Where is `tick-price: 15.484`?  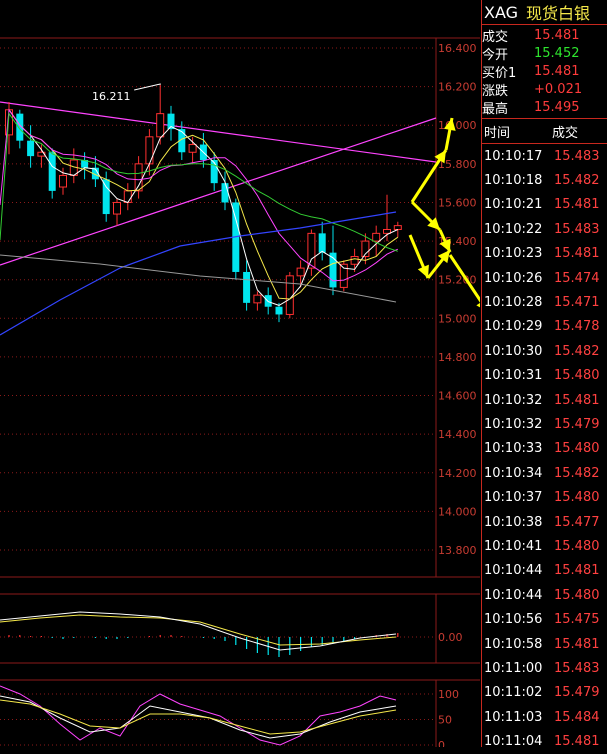 tick-price: 15.484 is located at coordinates (577, 717).